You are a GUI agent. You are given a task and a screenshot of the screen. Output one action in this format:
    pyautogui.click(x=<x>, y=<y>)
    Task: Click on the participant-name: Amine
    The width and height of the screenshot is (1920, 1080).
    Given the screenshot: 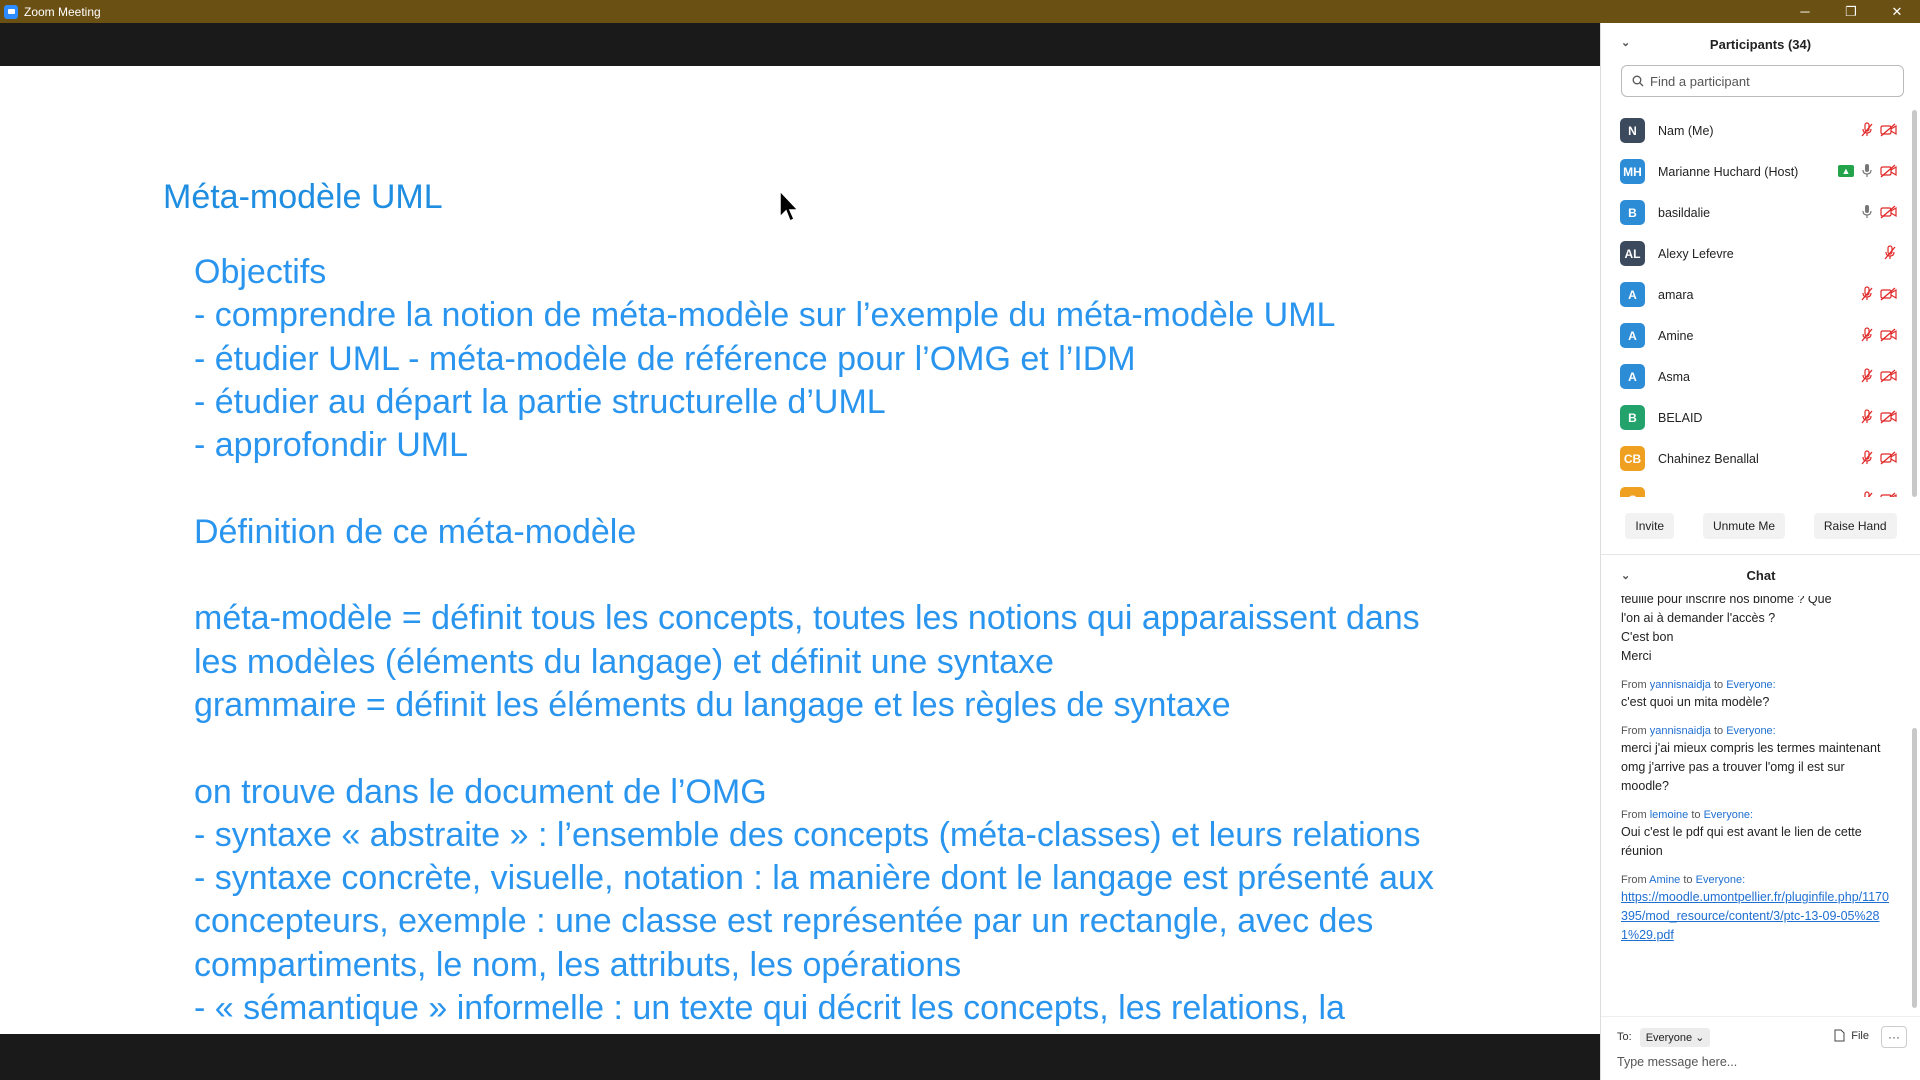 What is the action you would take?
    pyautogui.click(x=1676, y=335)
    